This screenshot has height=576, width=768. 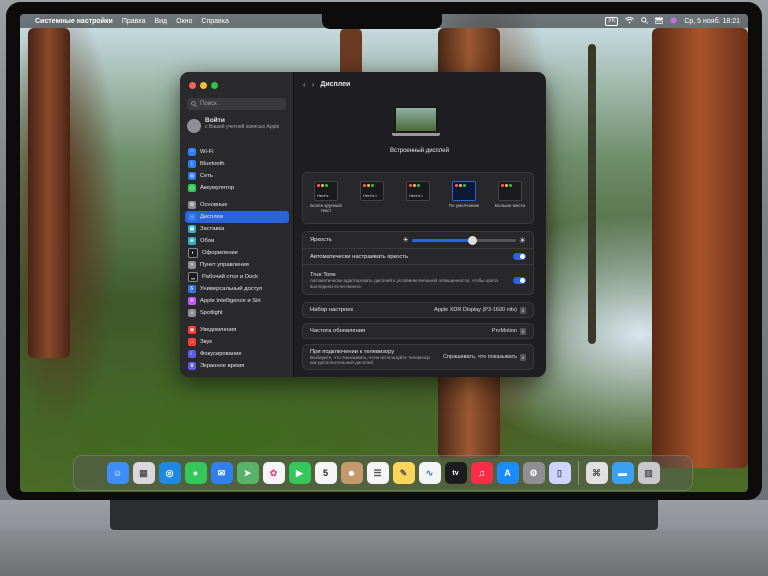 I want to click on control-center-status-icon, so click(x=659, y=21).